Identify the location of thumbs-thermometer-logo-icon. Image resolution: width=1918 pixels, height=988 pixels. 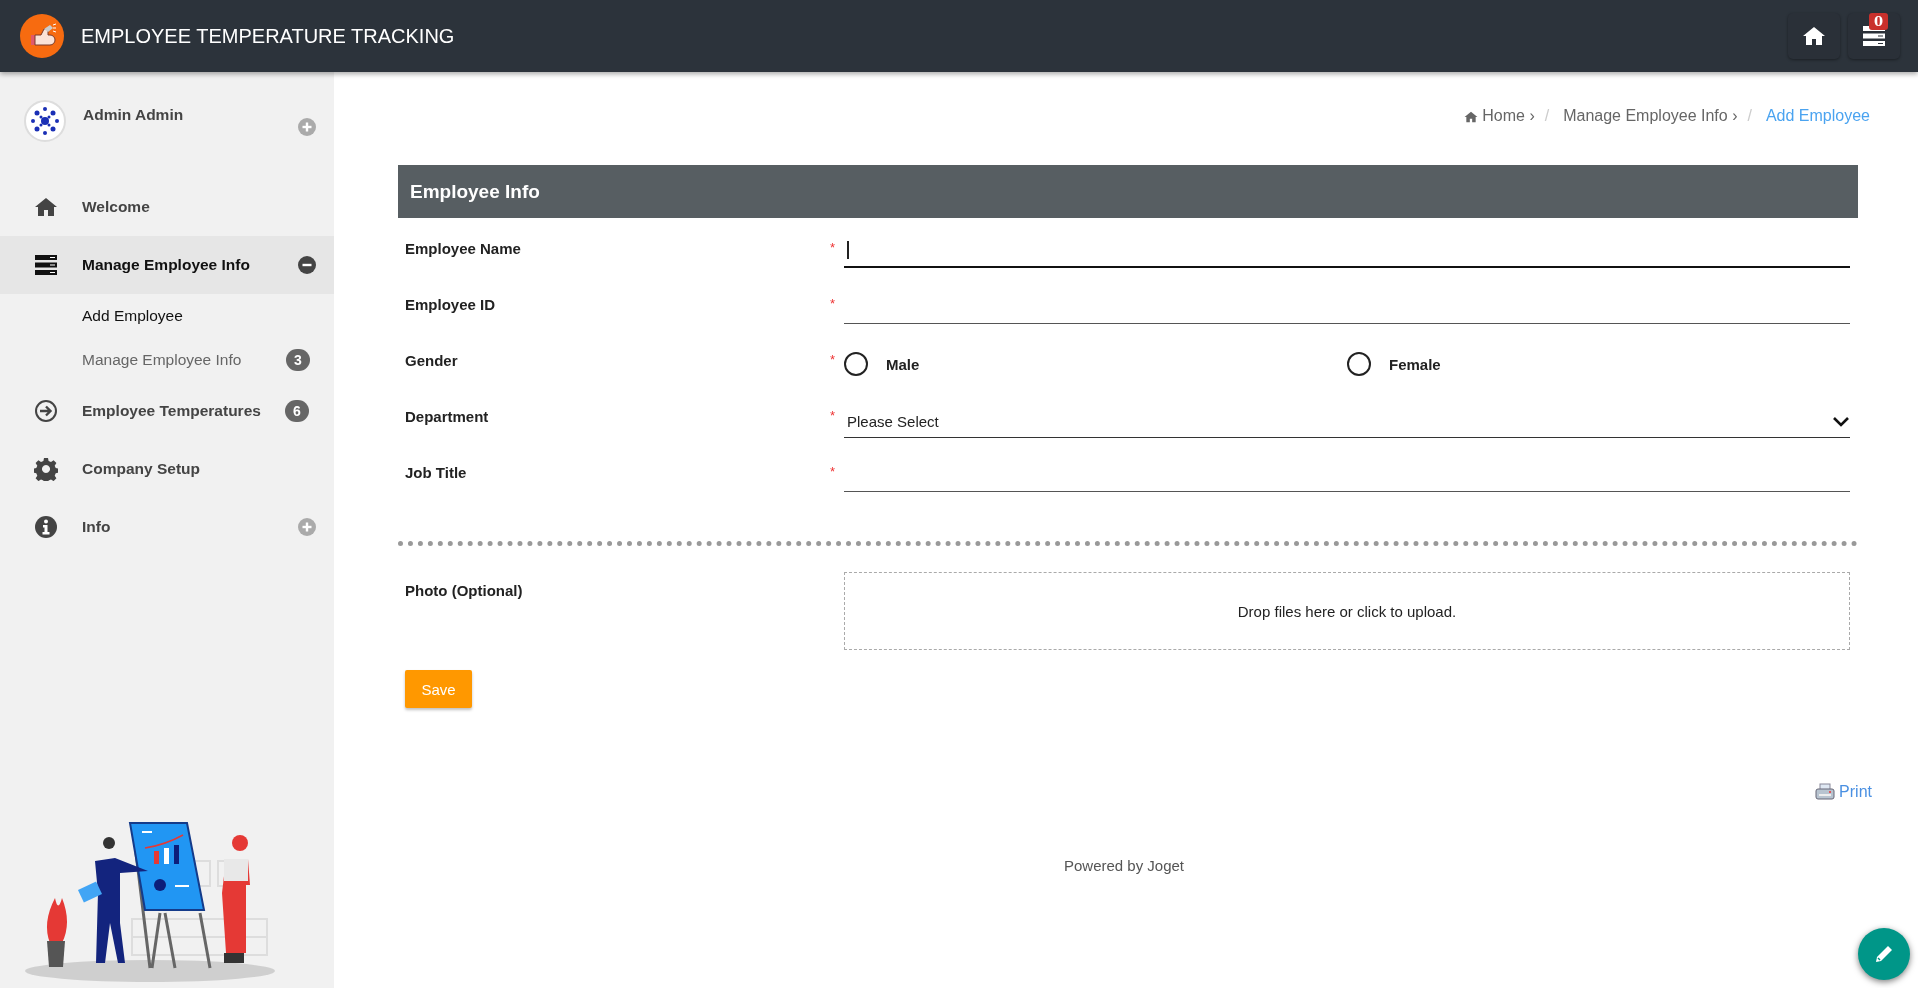
(42, 36).